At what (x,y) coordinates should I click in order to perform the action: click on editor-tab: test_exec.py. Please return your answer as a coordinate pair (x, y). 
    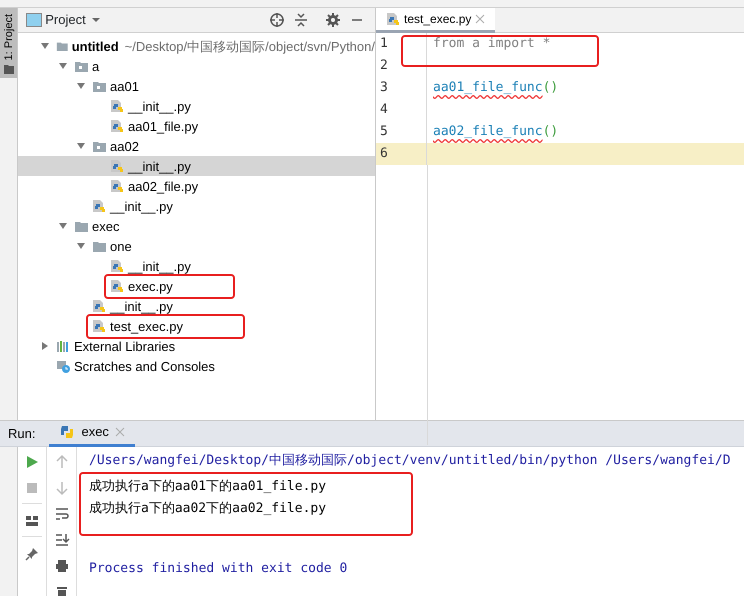
    Looking at the image, I should click on (436, 20).